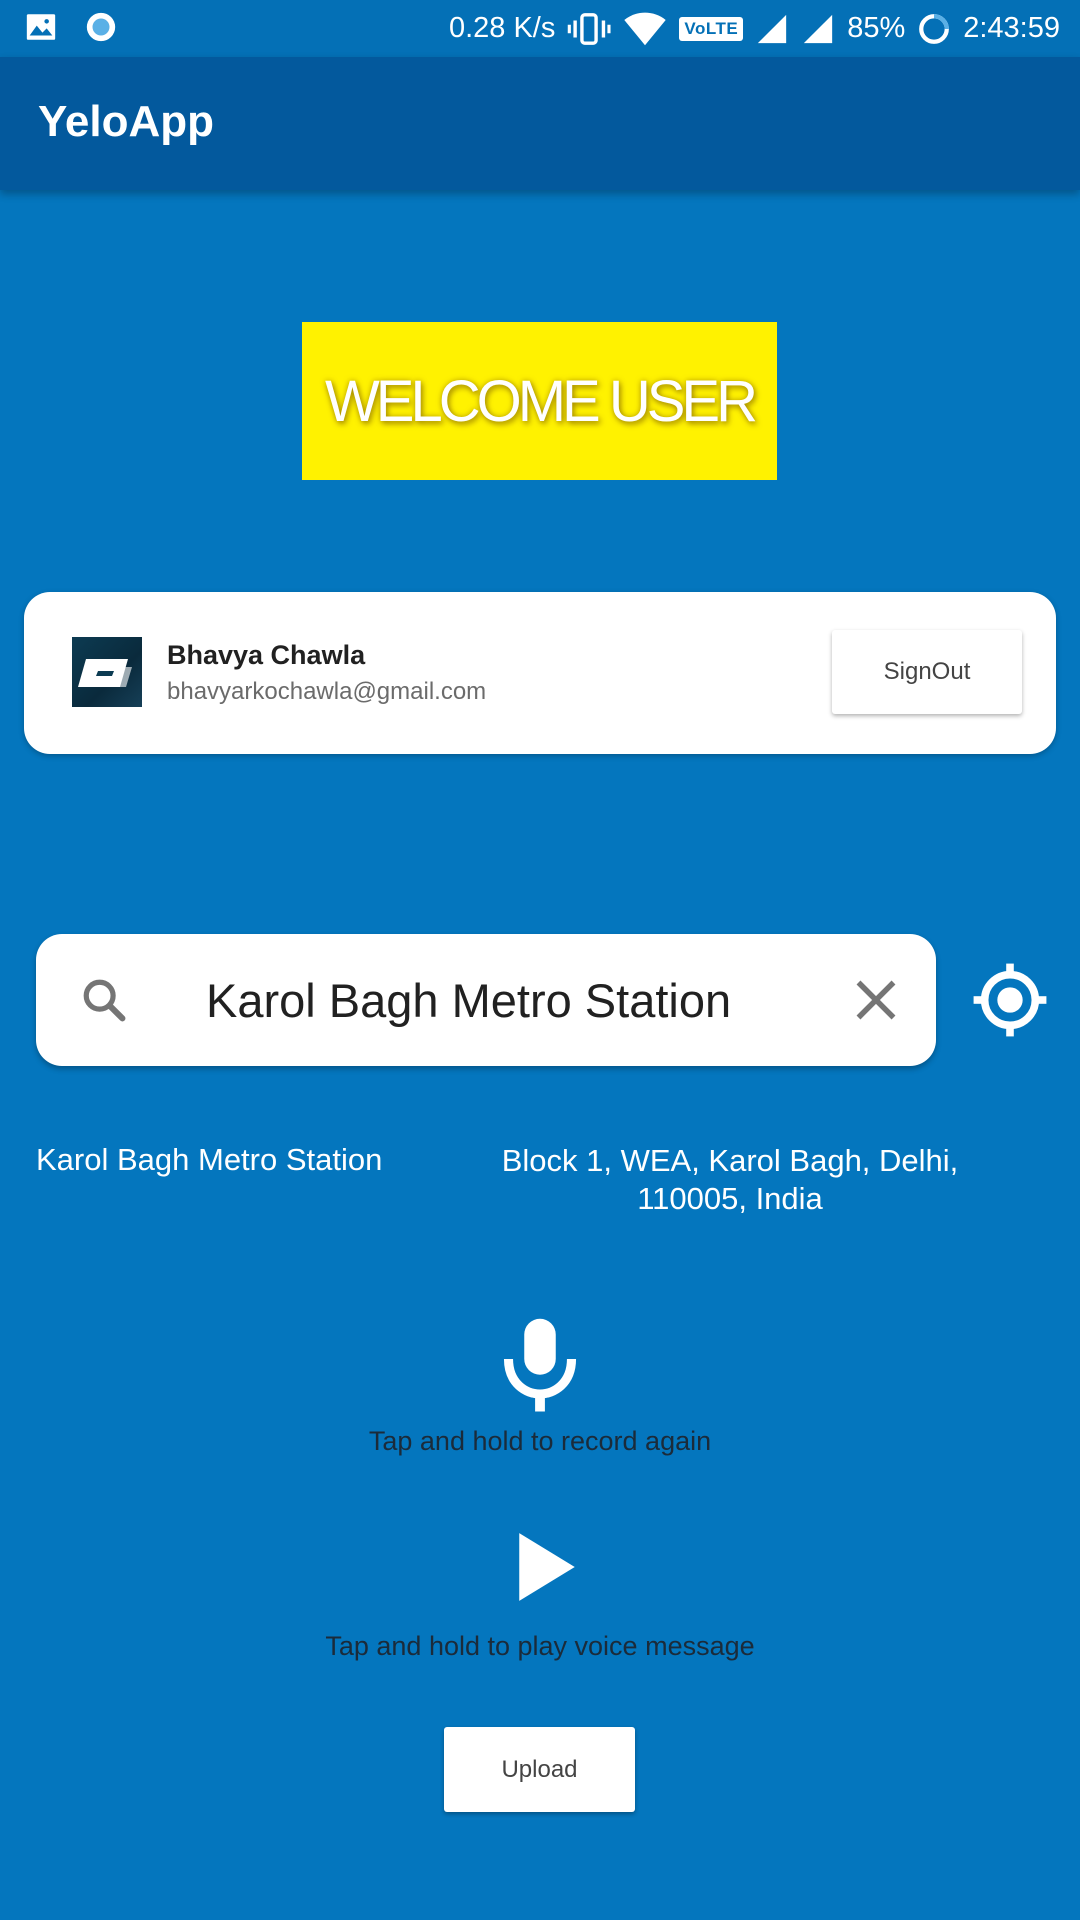 The image size is (1080, 1920). What do you see at coordinates (126, 121) in the screenshot?
I see `app-title: YeloApp` at bounding box center [126, 121].